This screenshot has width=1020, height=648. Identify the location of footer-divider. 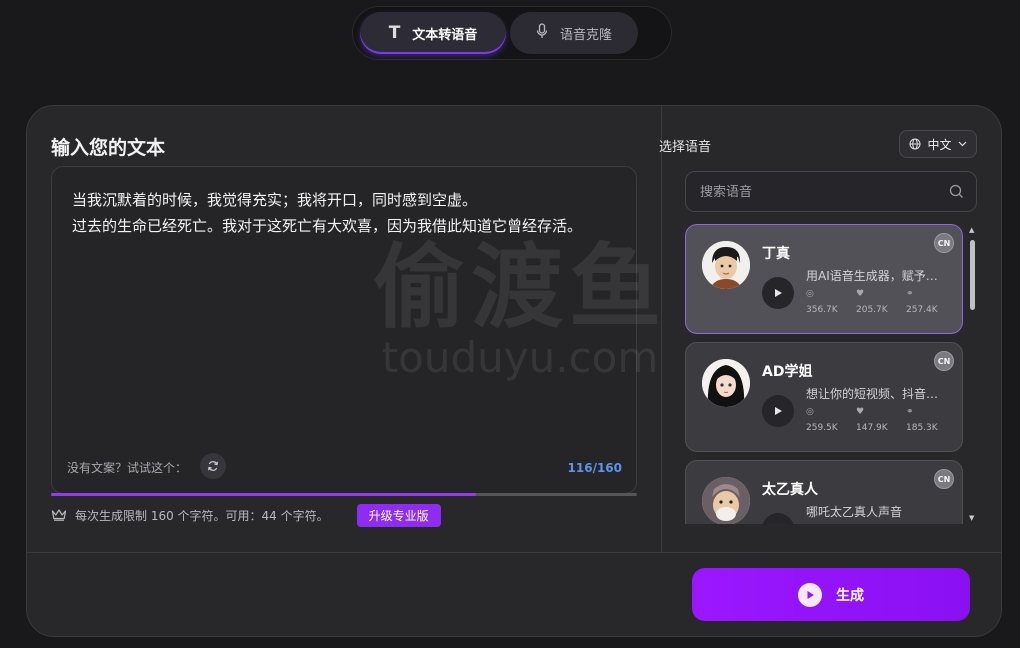
(514, 552).